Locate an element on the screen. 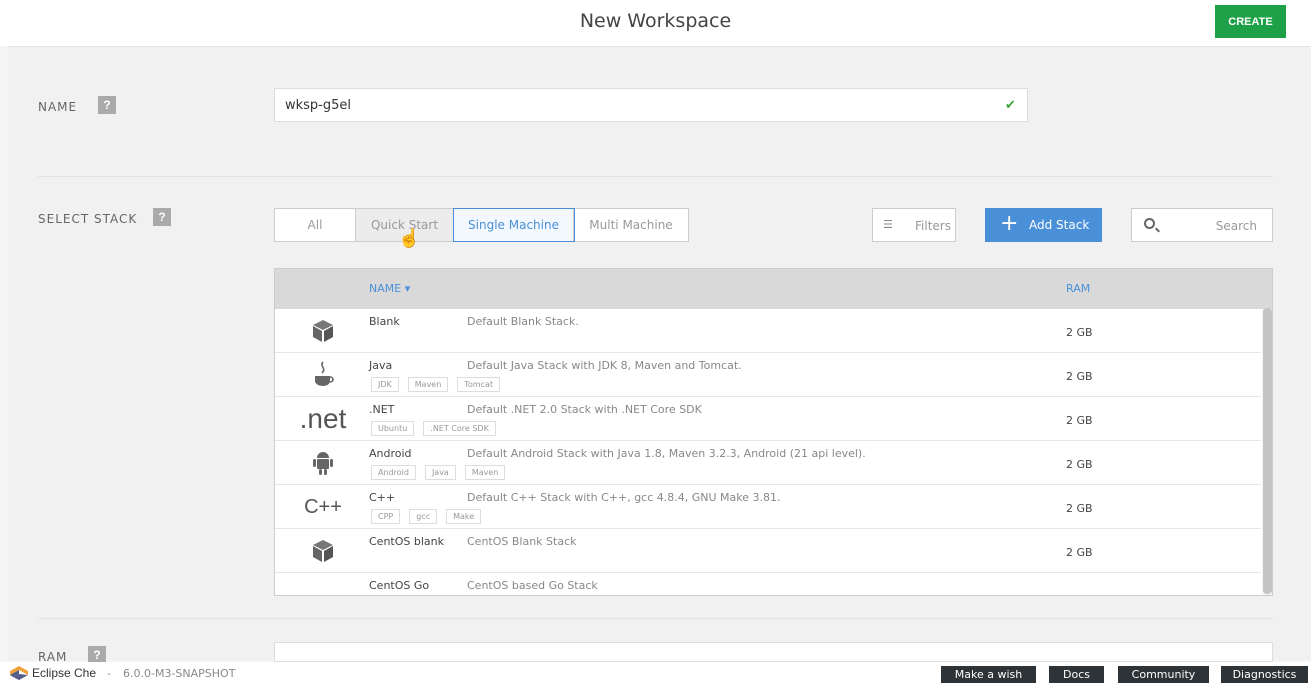 Image resolution: width=1311 pixels, height=683 pixels. stack-name: Android is located at coordinates (390, 453).